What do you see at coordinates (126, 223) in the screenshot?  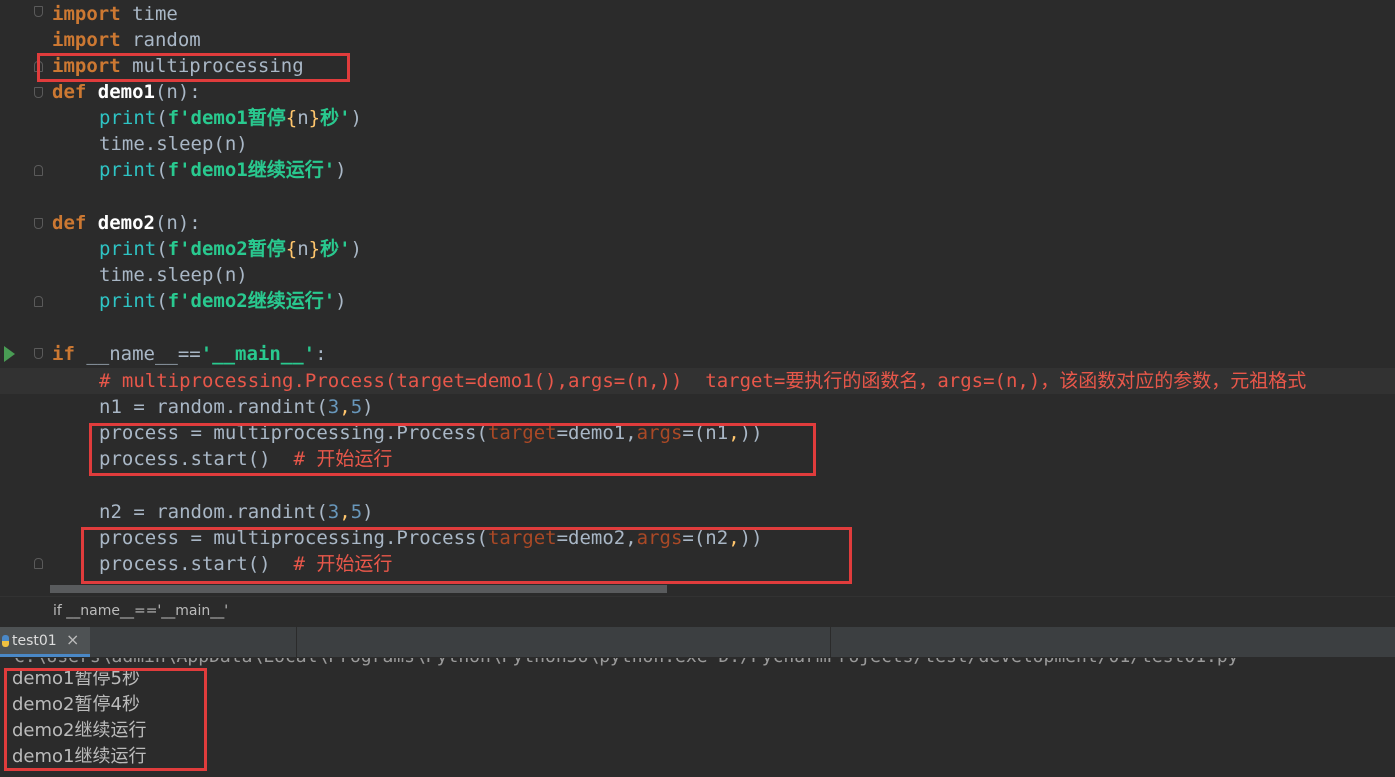 I see `code-line-9: def demo2(n):` at bounding box center [126, 223].